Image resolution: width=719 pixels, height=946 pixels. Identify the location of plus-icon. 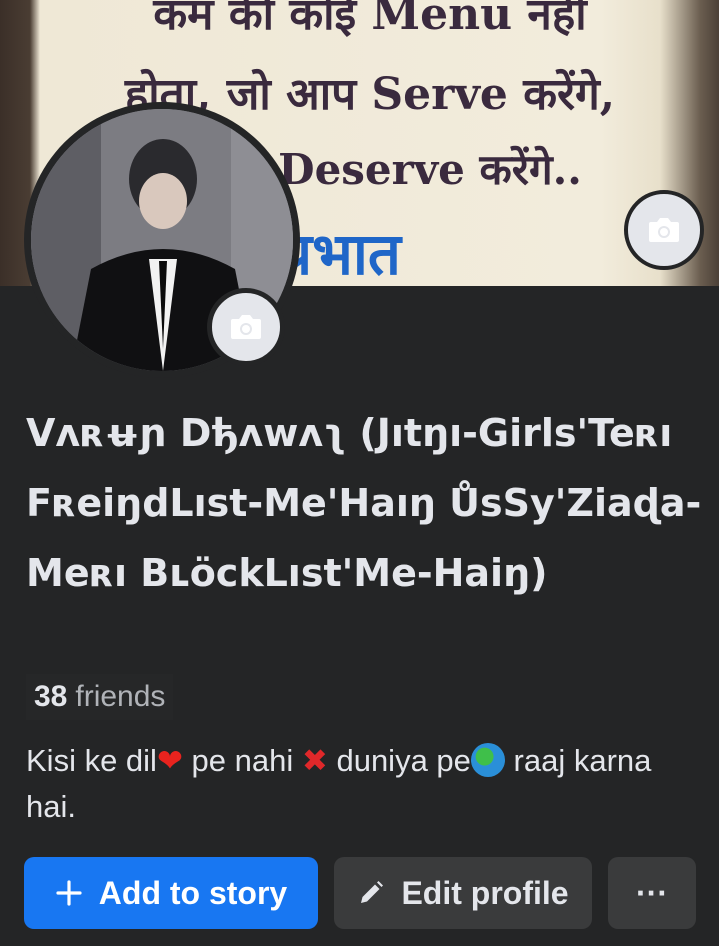
(69, 893).